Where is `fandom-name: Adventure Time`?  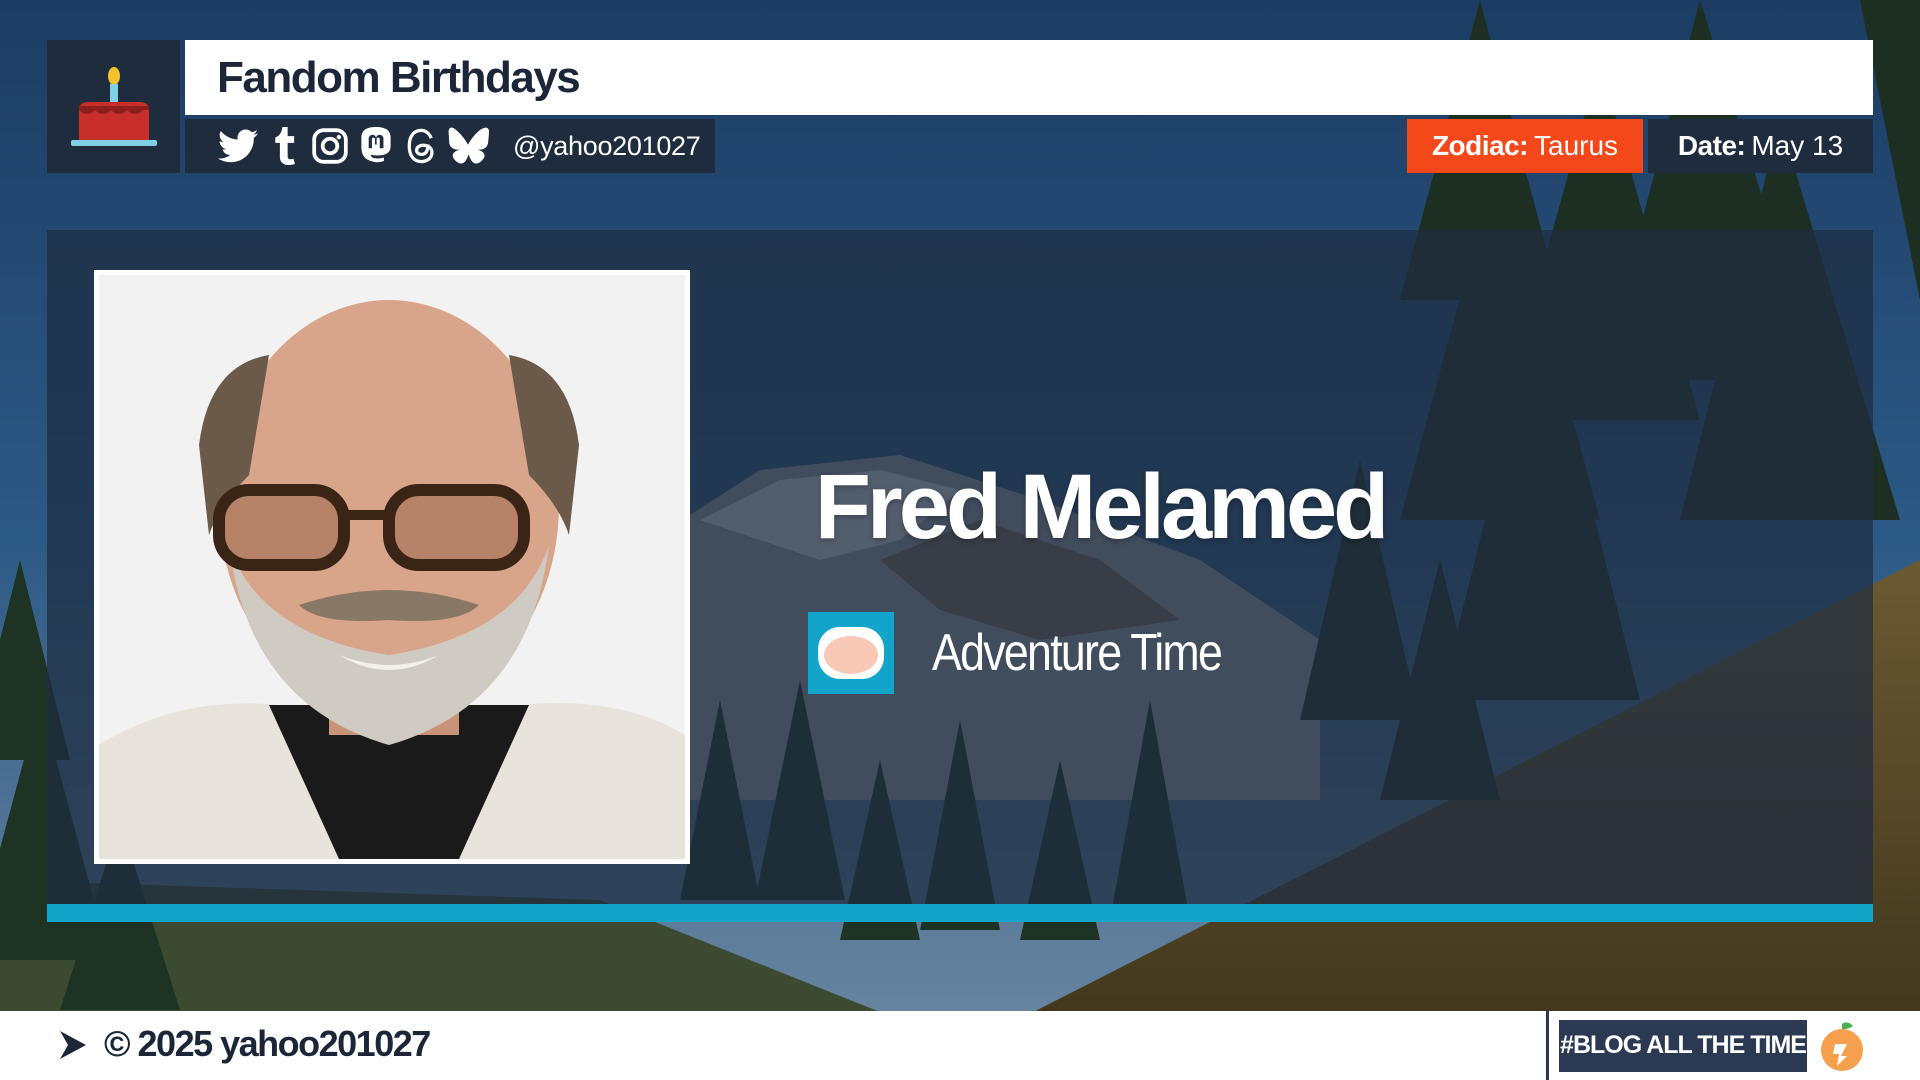 fandom-name: Adventure Time is located at coordinates (1077, 653).